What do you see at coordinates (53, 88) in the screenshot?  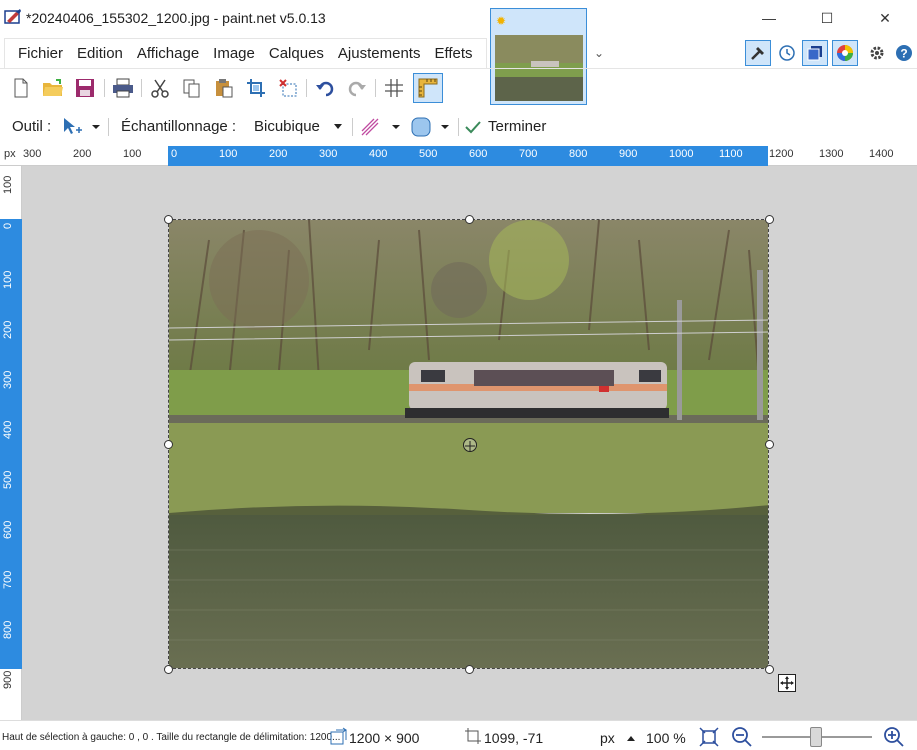 I see `open-folder-icon` at bounding box center [53, 88].